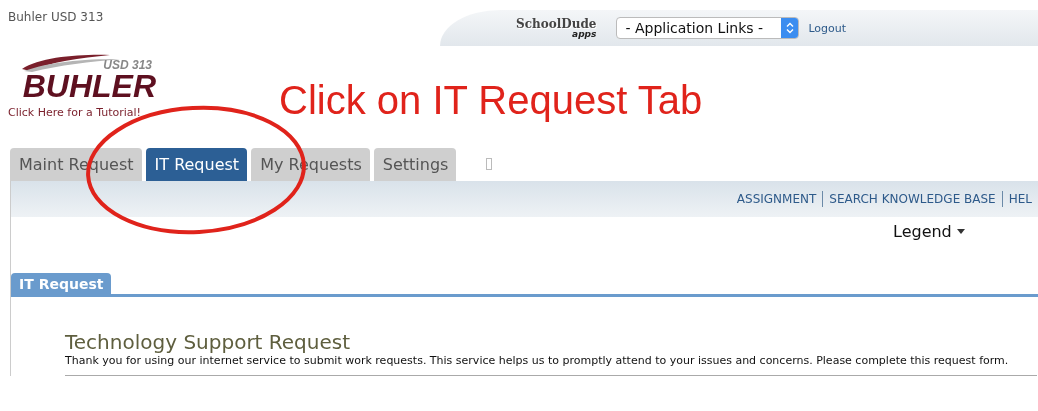  What do you see at coordinates (489, 163) in the screenshot?
I see `resize-handle` at bounding box center [489, 163].